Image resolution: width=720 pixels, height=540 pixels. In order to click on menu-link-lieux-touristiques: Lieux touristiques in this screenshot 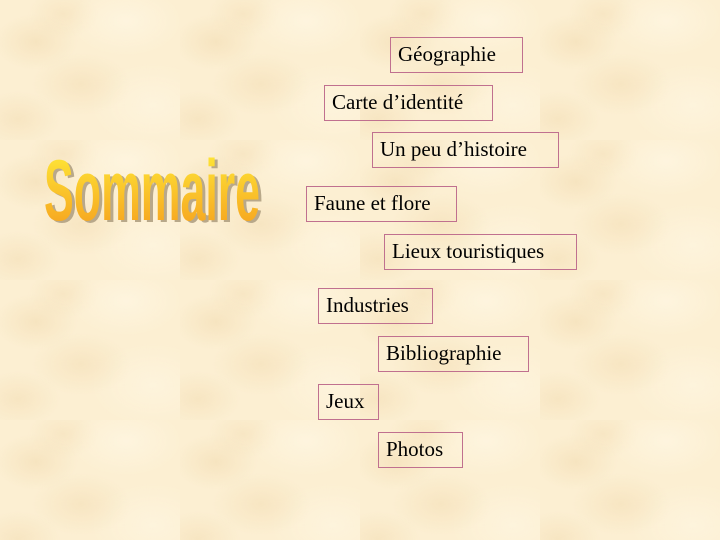, I will do `click(480, 252)`.